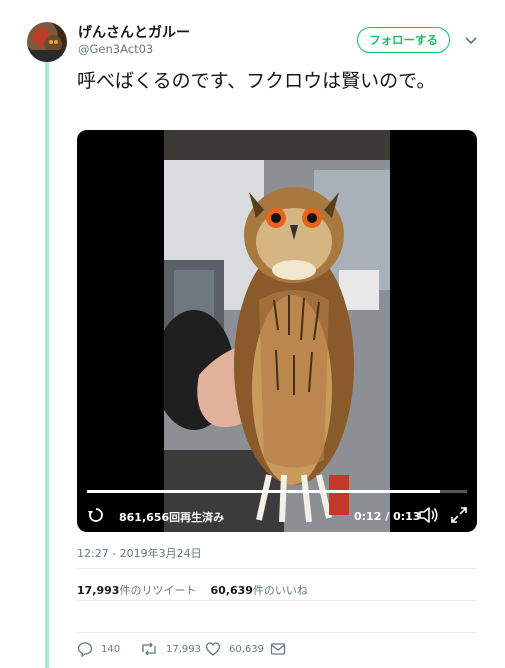 This screenshot has width=505, height=668. I want to click on tweet-actions: 140 17,993 60,639, so click(277, 650).